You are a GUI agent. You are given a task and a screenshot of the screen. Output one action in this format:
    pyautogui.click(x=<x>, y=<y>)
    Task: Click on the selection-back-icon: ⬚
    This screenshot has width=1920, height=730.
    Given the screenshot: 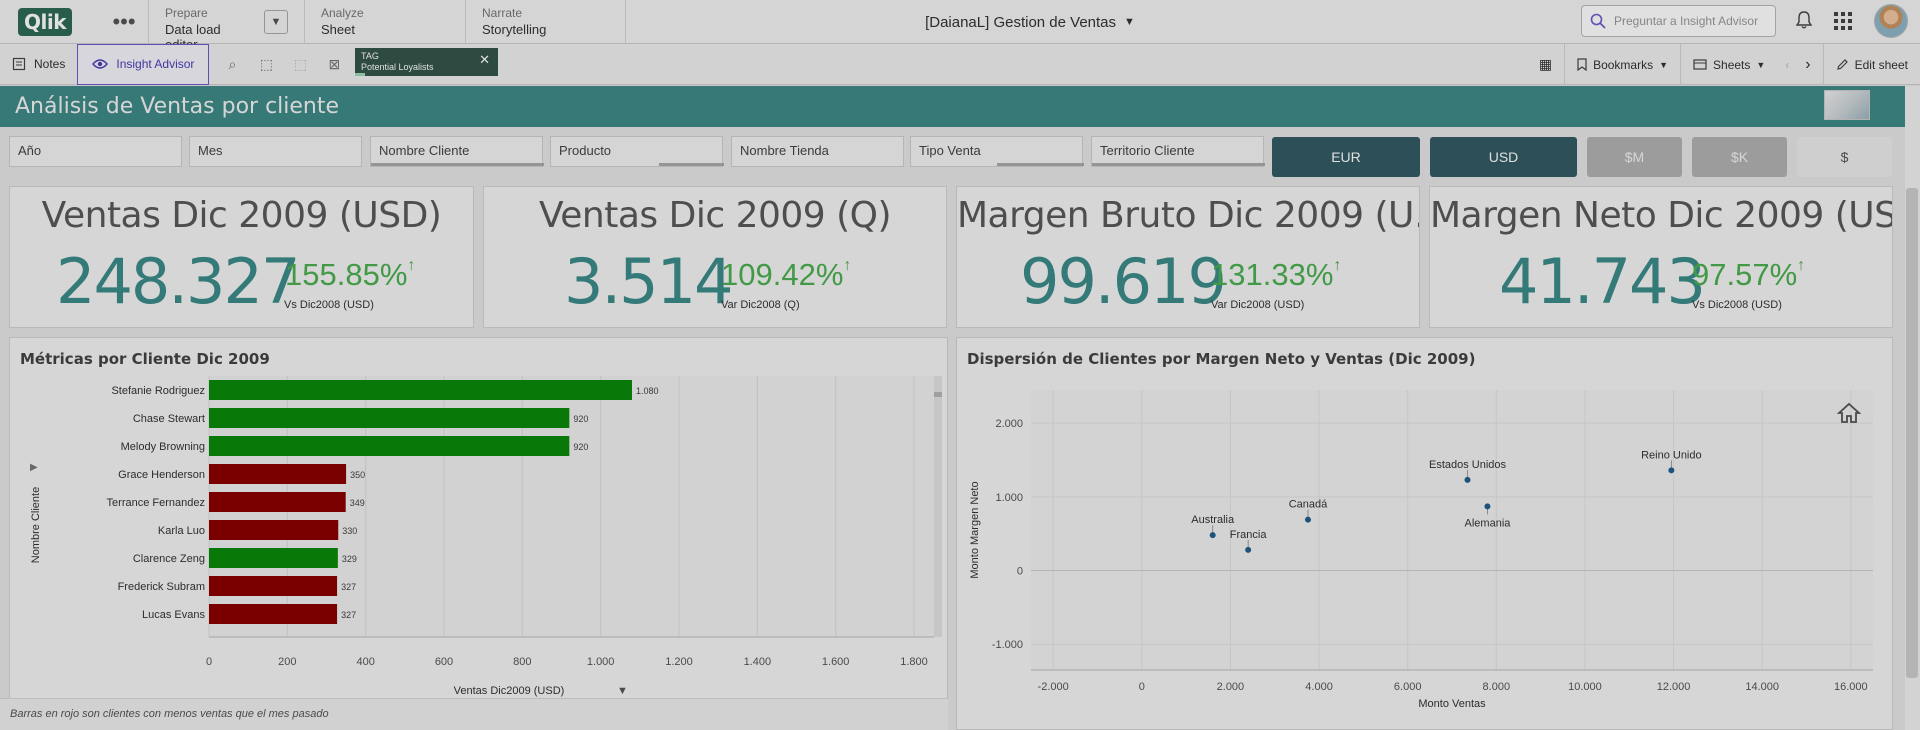 What is the action you would take?
    pyautogui.click(x=266, y=64)
    